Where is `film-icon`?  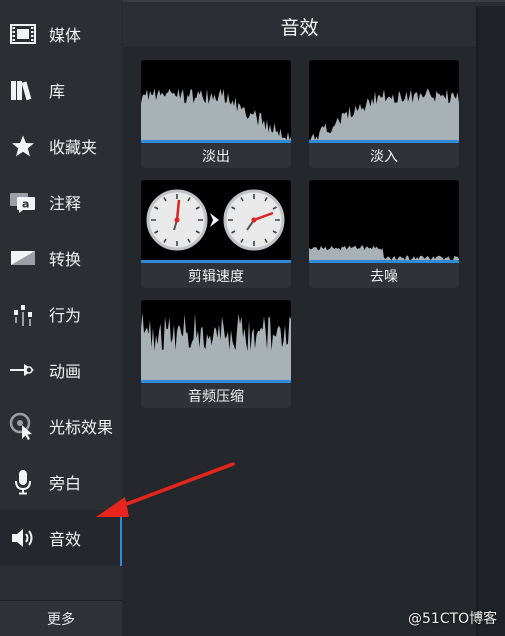
film-icon is located at coordinates (23, 34).